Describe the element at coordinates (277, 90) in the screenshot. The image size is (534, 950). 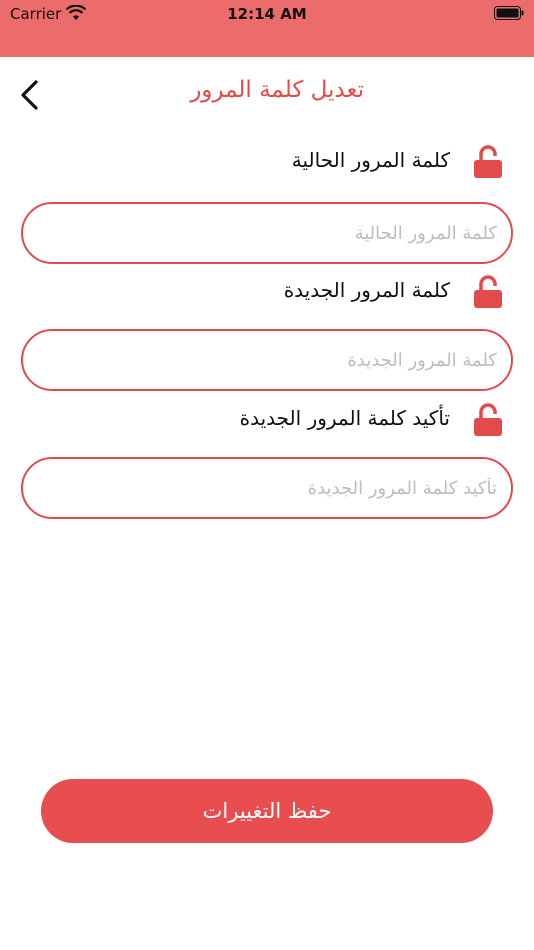
I see `page-title: تعديل كلمة المرور` at that location.